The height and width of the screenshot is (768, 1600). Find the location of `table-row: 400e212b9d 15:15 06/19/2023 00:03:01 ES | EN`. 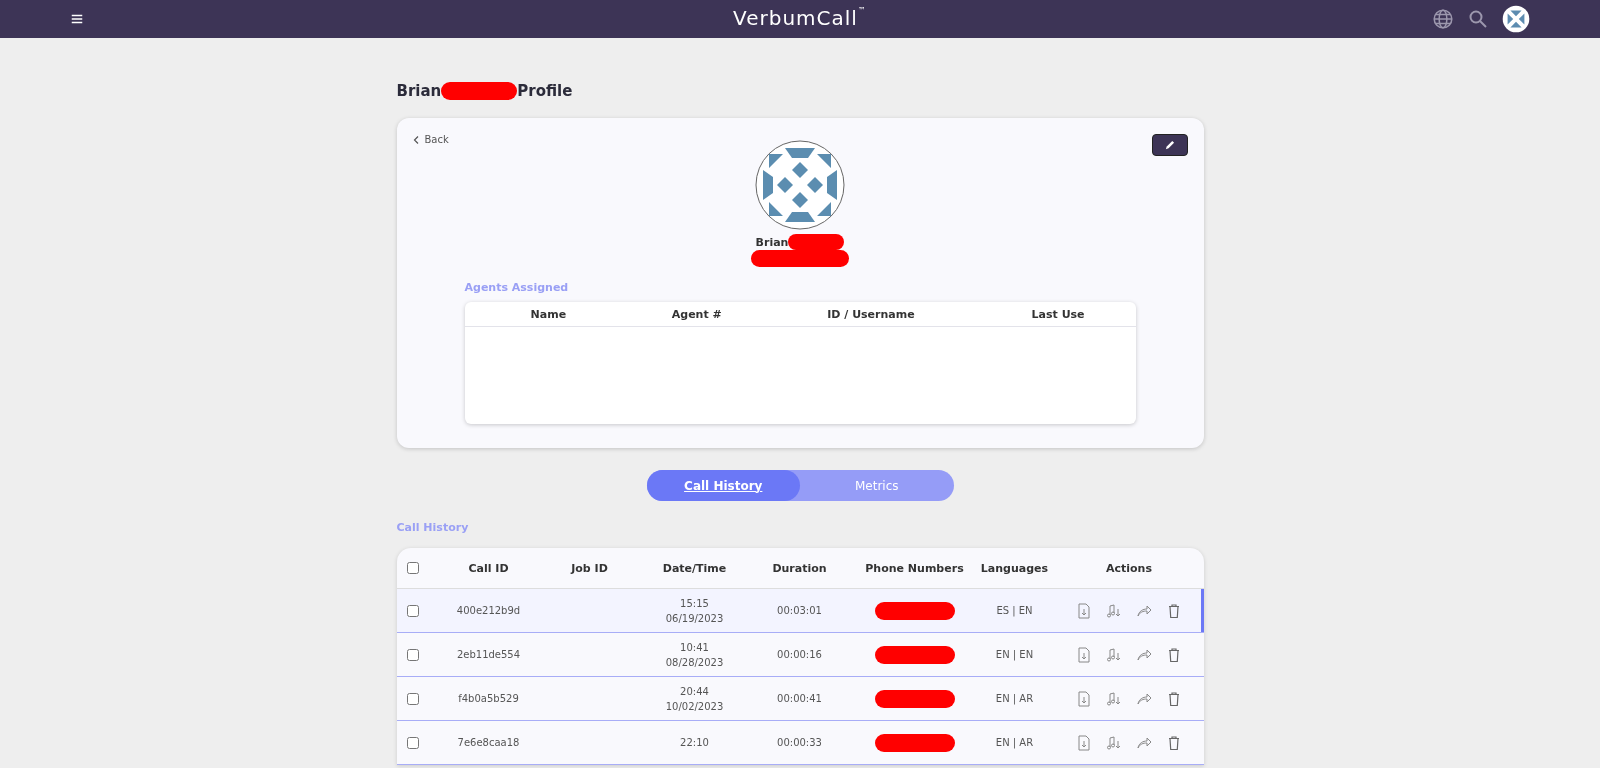

table-row: 400e212b9d 15:15 06/19/2023 00:03:01 ES | EN is located at coordinates (800, 611).